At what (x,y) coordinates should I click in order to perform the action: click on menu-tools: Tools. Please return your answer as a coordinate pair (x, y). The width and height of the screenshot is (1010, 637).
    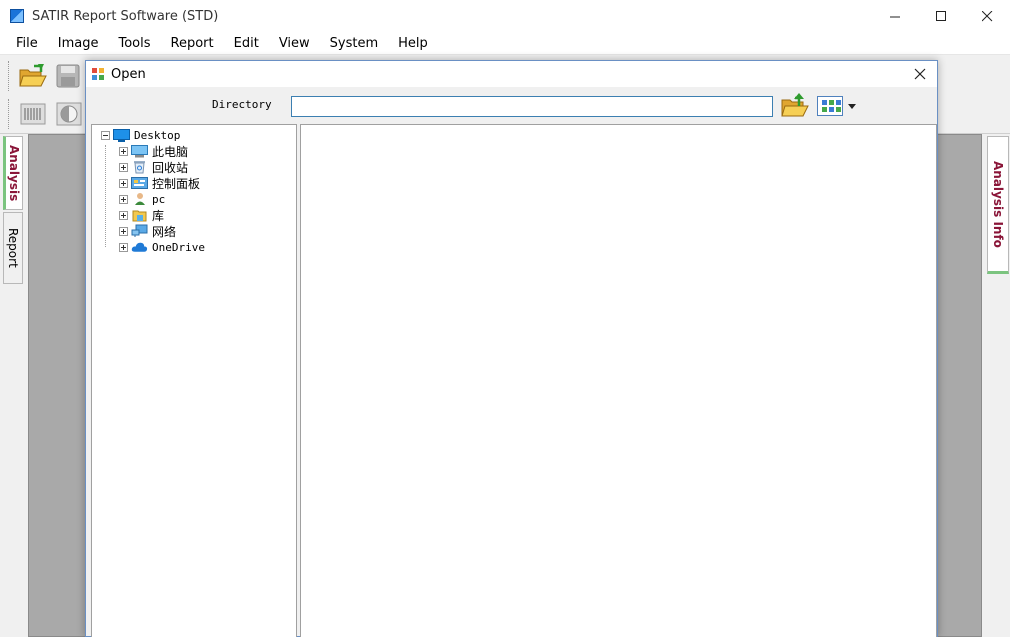
    Looking at the image, I should click on (134, 43).